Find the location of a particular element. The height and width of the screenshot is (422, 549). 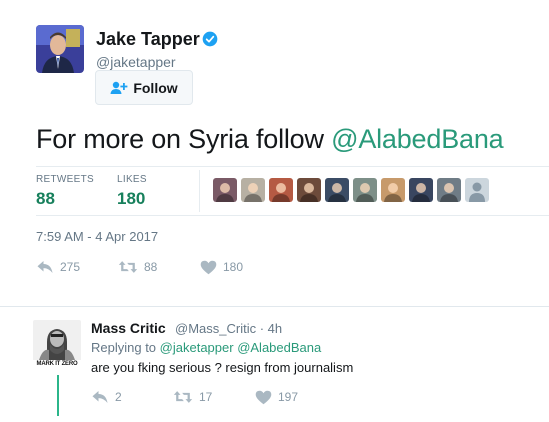

tweet-reply-separator is located at coordinates (274, 306).